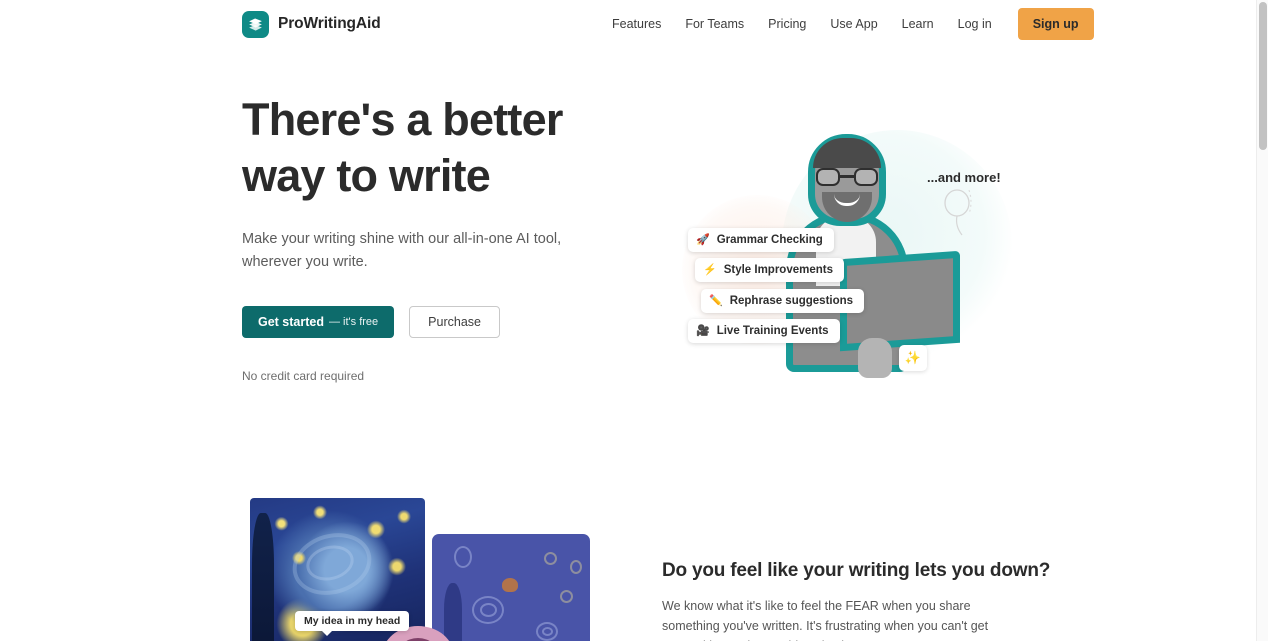 This screenshot has height=641, width=1268. Describe the element at coordinates (959, 212) in the screenshot. I see `balloon-icon` at that location.